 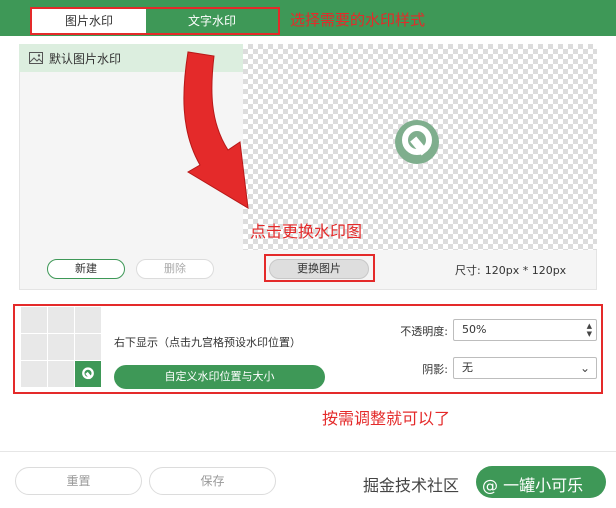 What do you see at coordinates (86, 269) in the screenshot?
I see `new-button: 新建` at bounding box center [86, 269].